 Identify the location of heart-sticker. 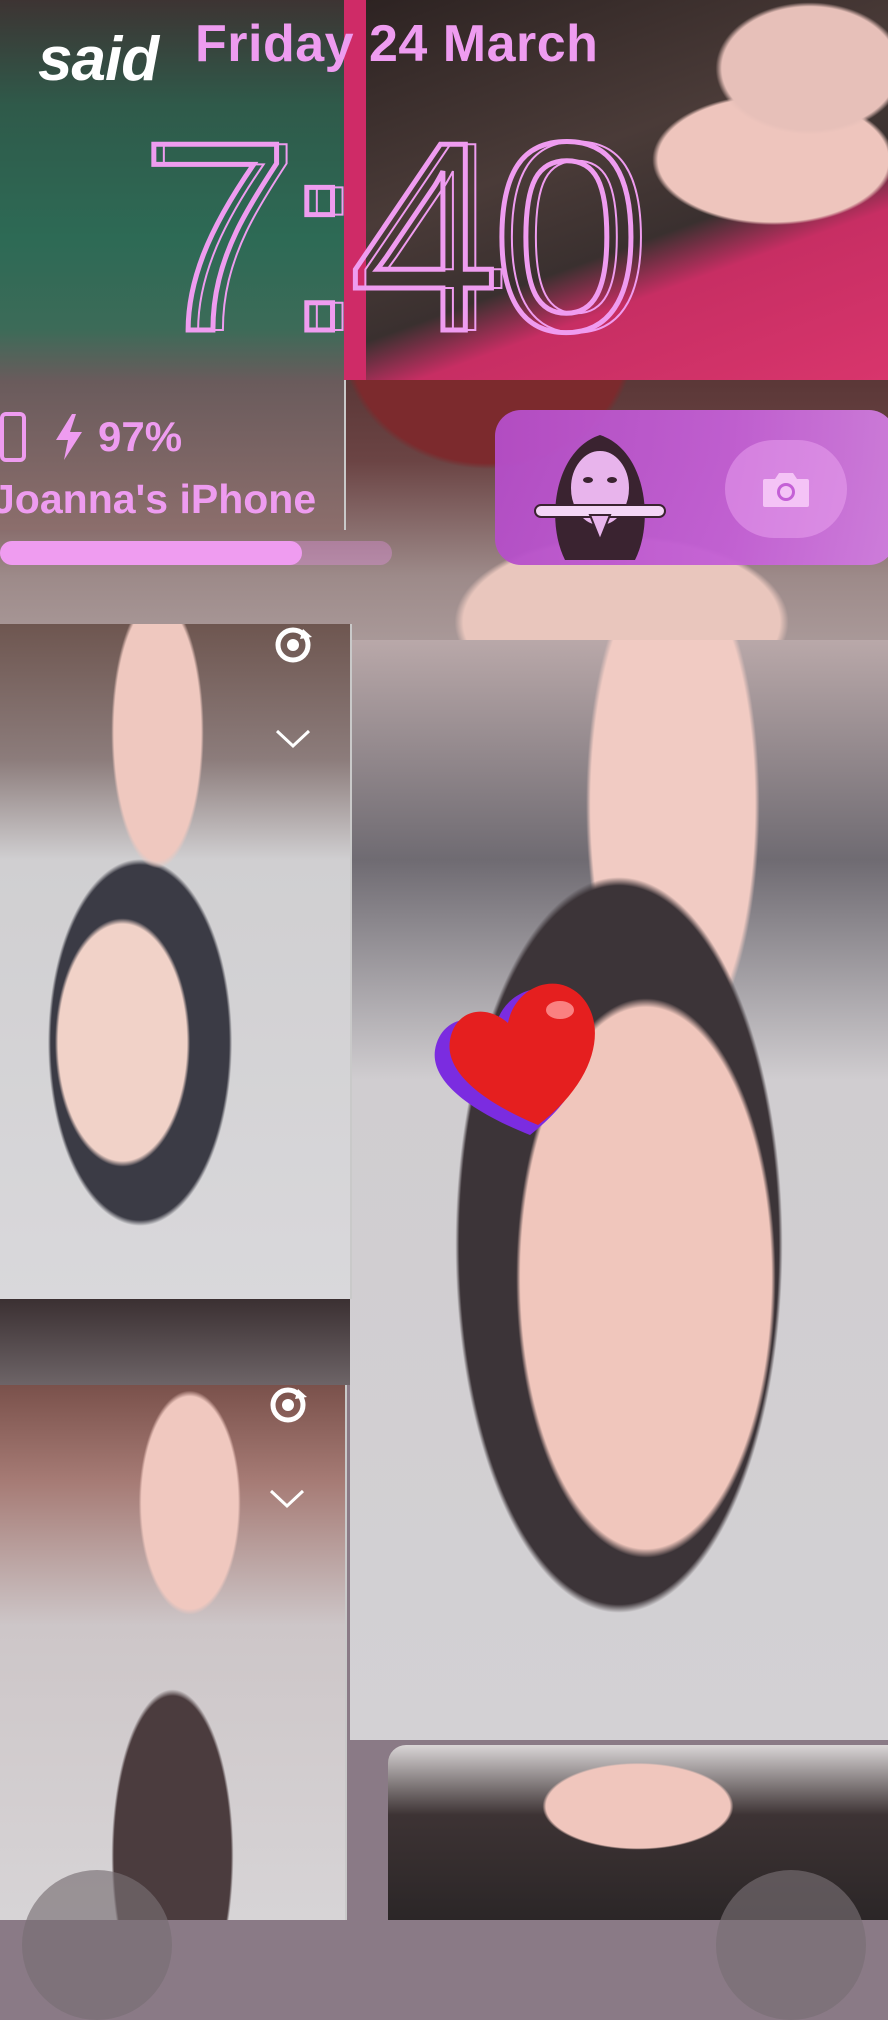
(514, 1059).